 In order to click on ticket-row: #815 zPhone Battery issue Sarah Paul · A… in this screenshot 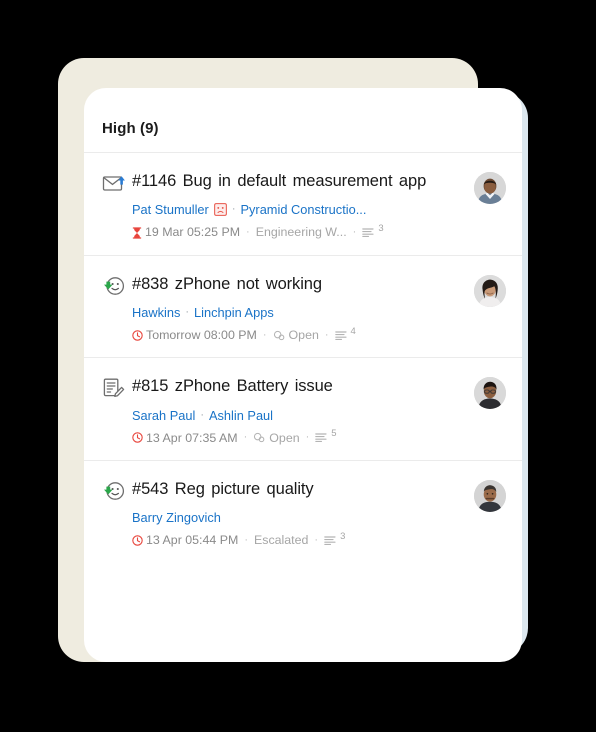, I will do `click(303, 408)`.